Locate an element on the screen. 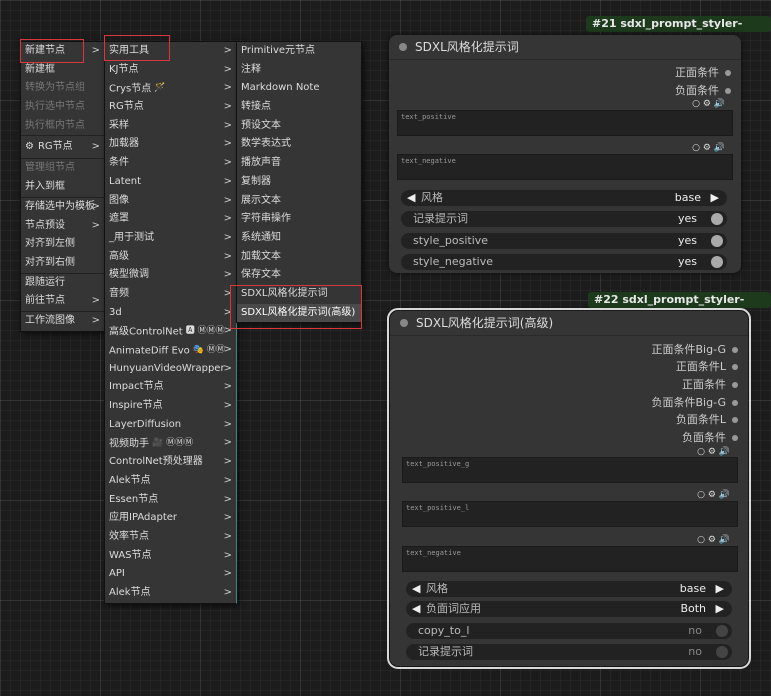 The height and width of the screenshot is (696, 771). menu-item-run-in-group: 执行框内节点 is located at coordinates (62, 127).